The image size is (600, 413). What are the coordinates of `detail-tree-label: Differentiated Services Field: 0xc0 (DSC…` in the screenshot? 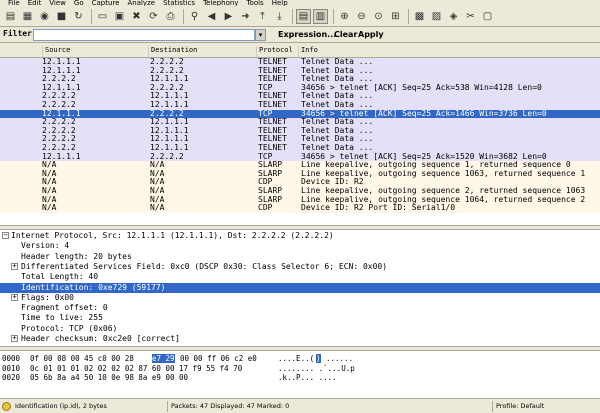 It's located at (204, 266).